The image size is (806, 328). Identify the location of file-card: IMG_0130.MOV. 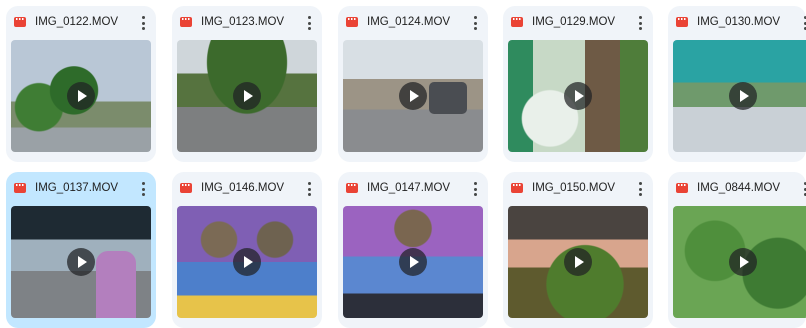
(737, 84).